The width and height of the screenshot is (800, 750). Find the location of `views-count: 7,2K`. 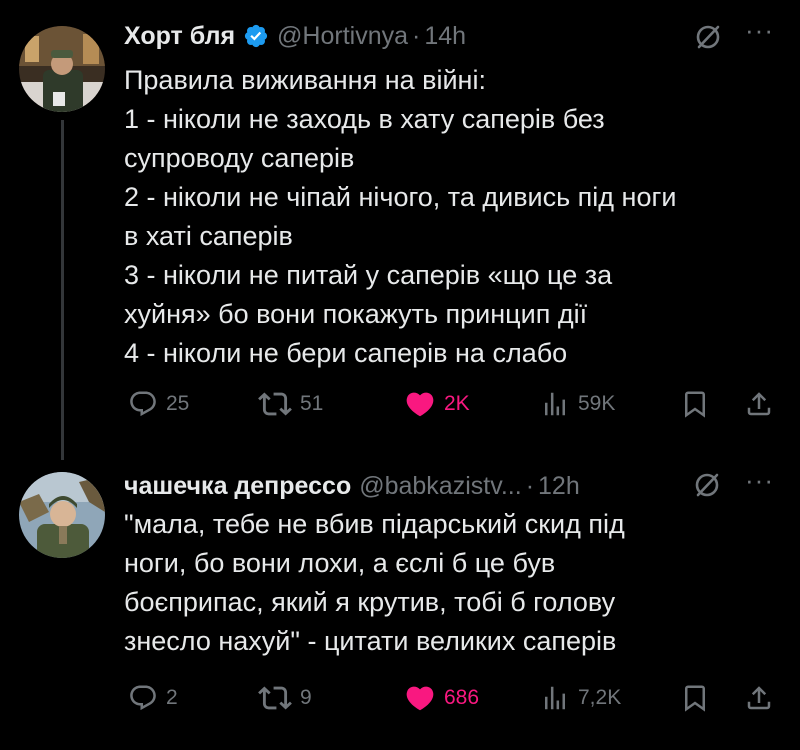

views-count: 7,2K is located at coordinates (600, 697).